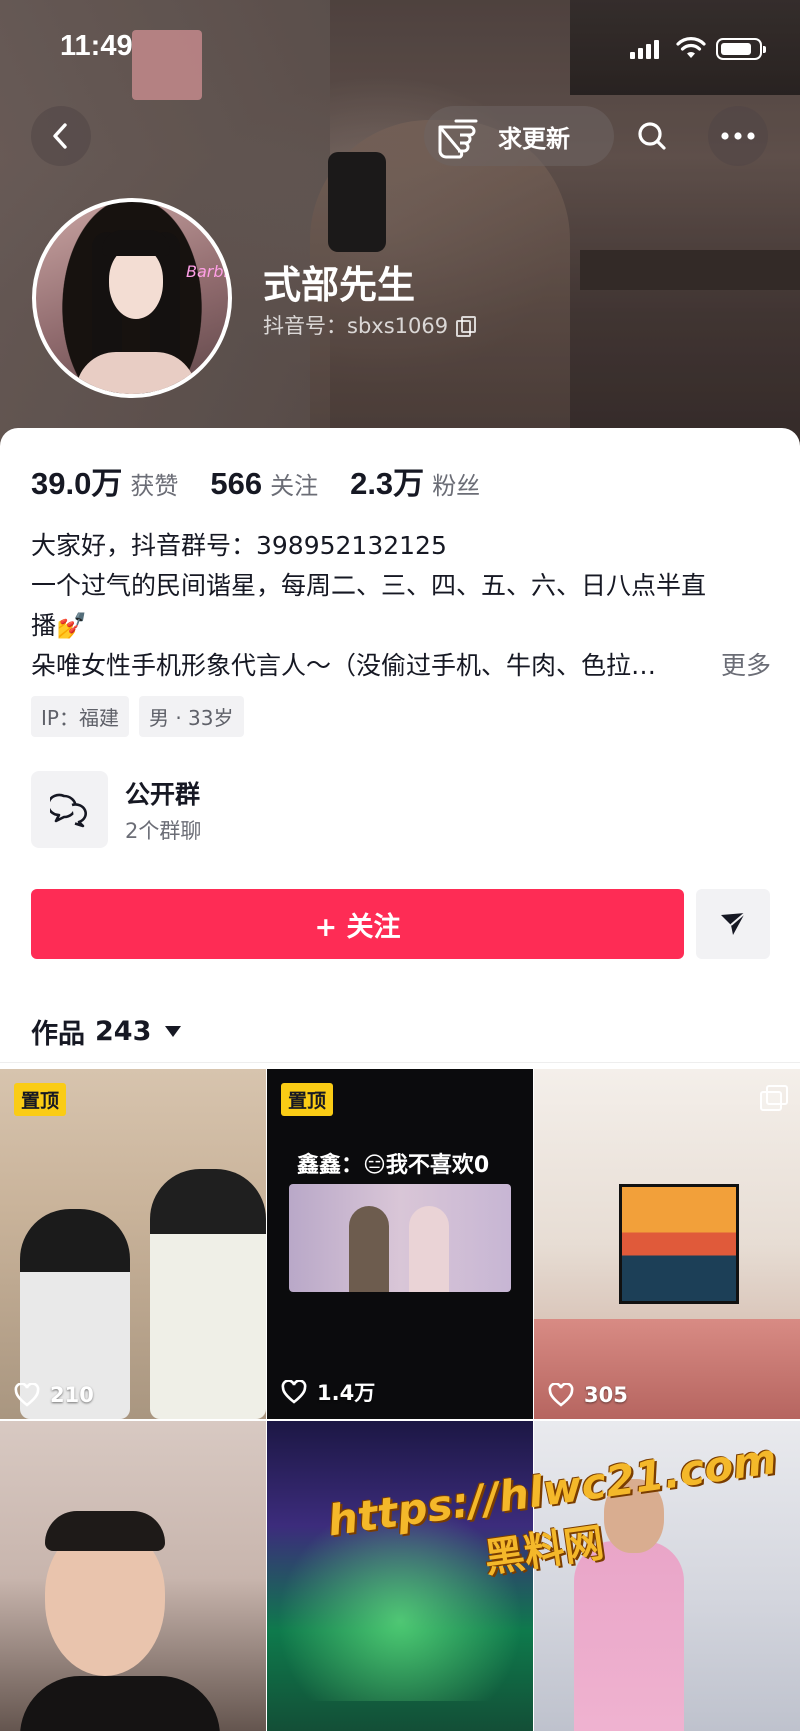 The image size is (800, 1731). I want to click on status-time: 11:49, so click(96, 46).